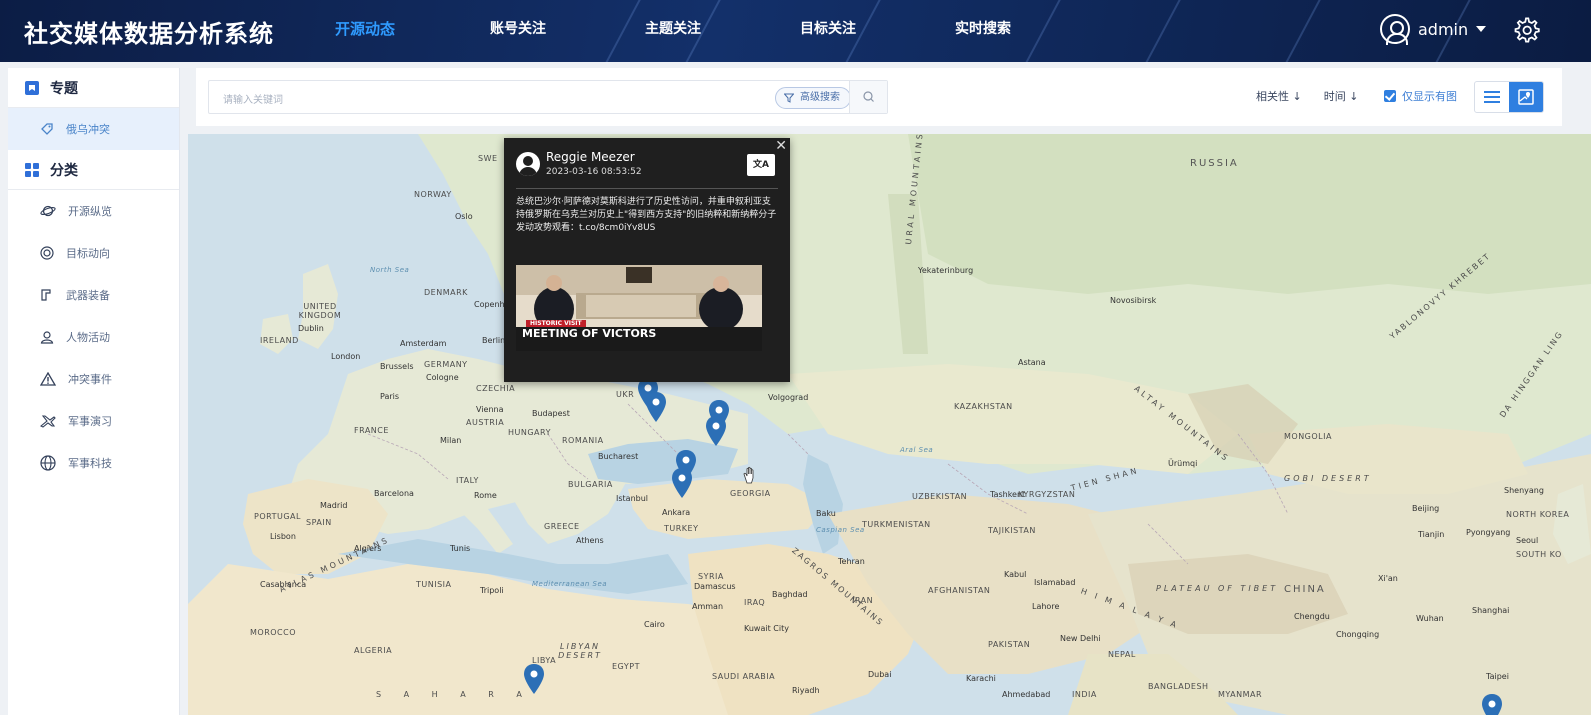 The width and height of the screenshot is (1591, 715). Describe the element at coordinates (1395, 29) in the screenshot. I see `user-avatar-icon` at that location.